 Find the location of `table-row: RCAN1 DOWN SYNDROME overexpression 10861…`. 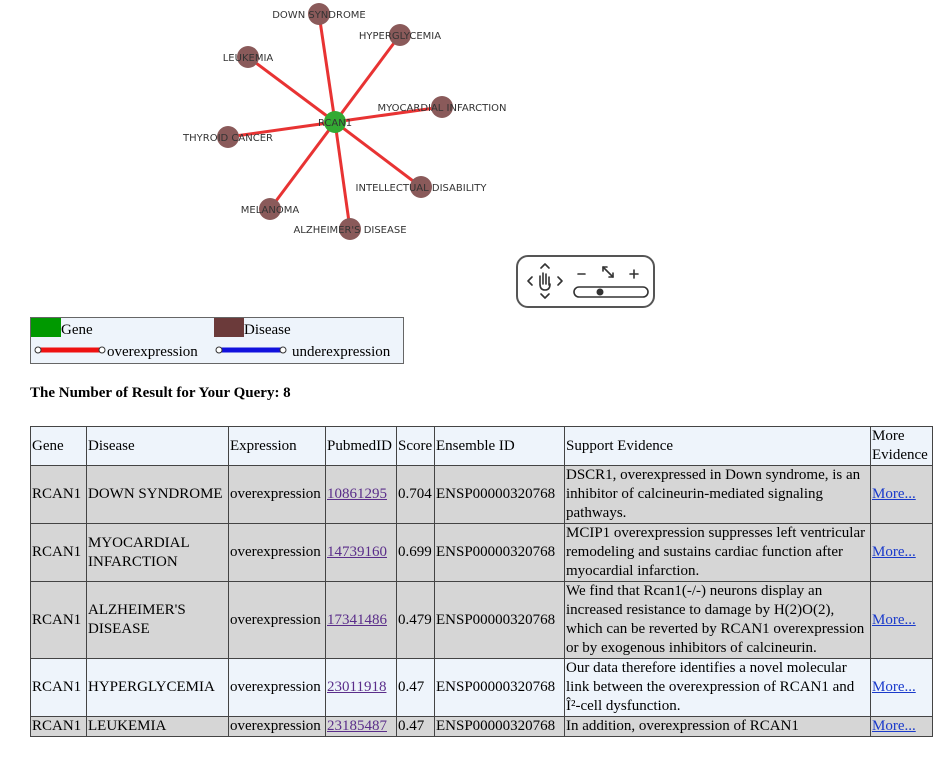

table-row: RCAN1 DOWN SYNDROME overexpression 10861… is located at coordinates (481, 494).